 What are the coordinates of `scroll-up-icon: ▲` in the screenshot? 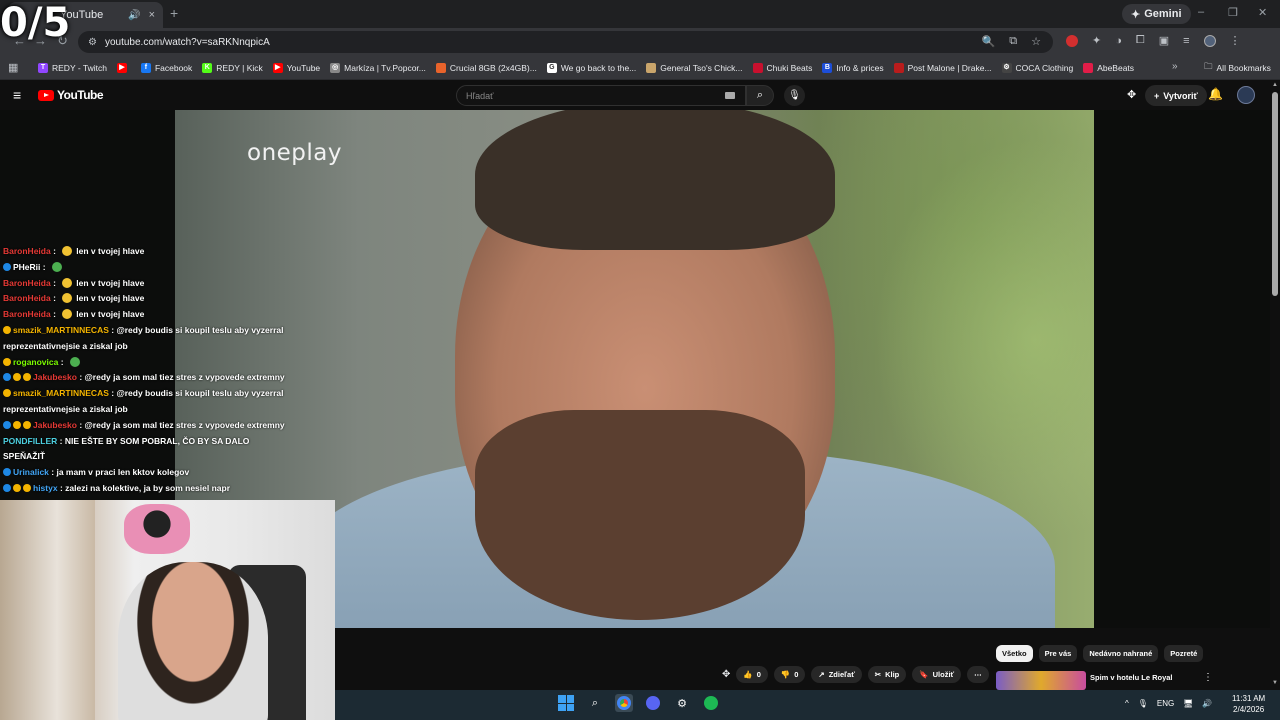 It's located at (1275, 85).